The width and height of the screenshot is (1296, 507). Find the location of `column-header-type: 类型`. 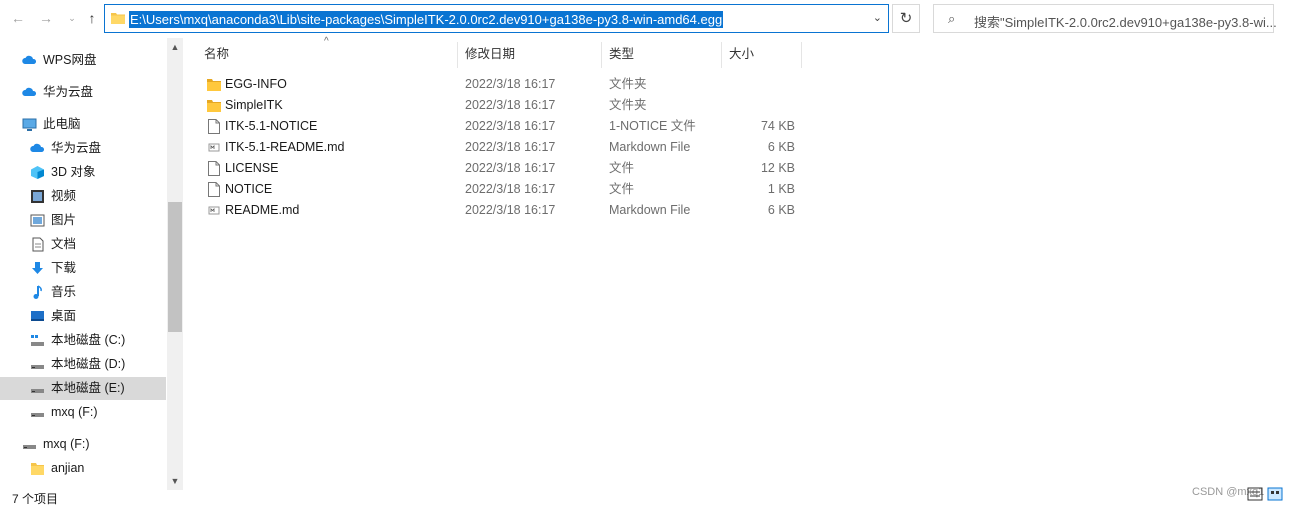

column-header-type: 类型 is located at coordinates (621, 54).